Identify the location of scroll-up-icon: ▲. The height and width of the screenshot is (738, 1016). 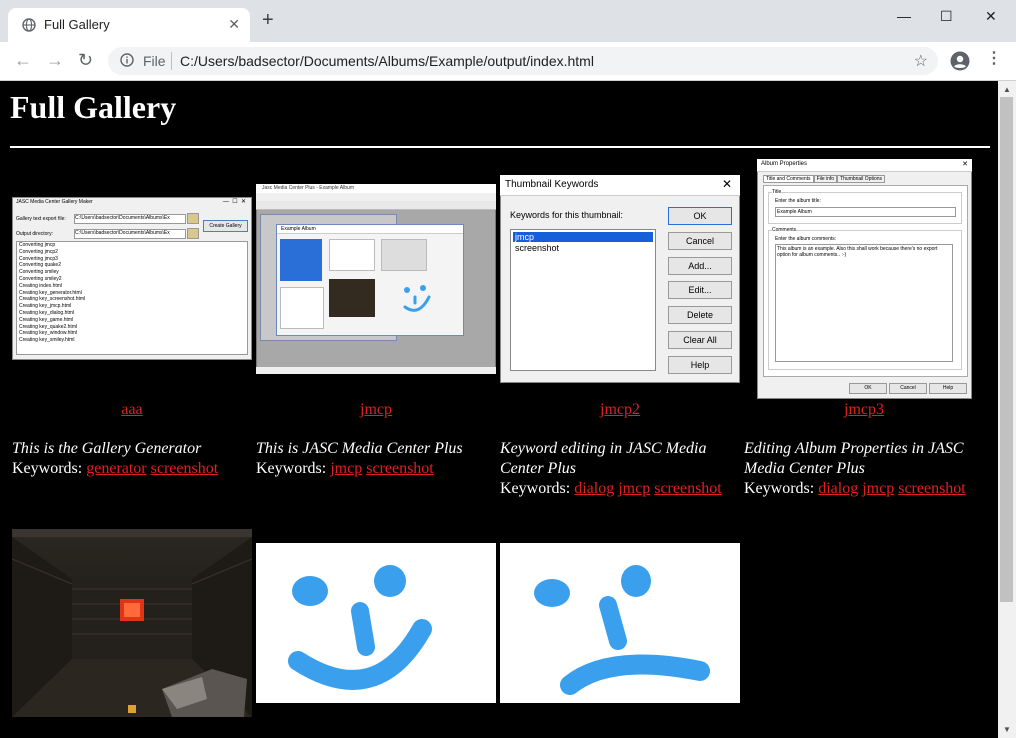
(1007, 89).